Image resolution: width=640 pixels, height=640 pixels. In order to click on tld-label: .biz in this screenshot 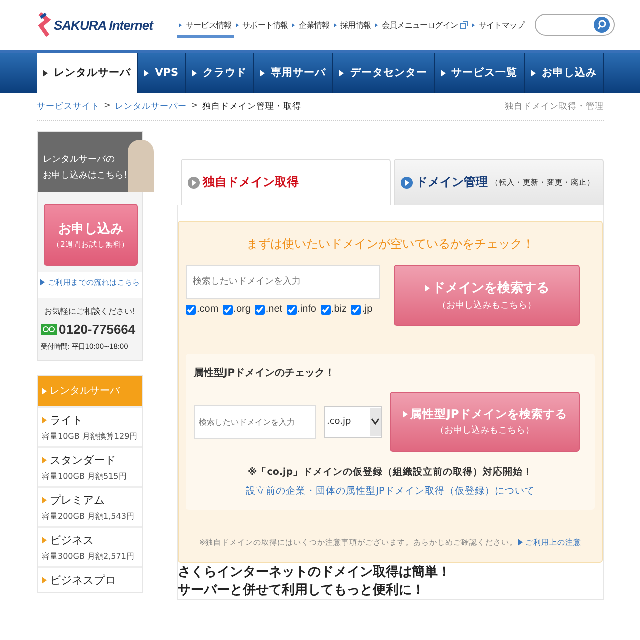, I will do `click(340, 309)`.